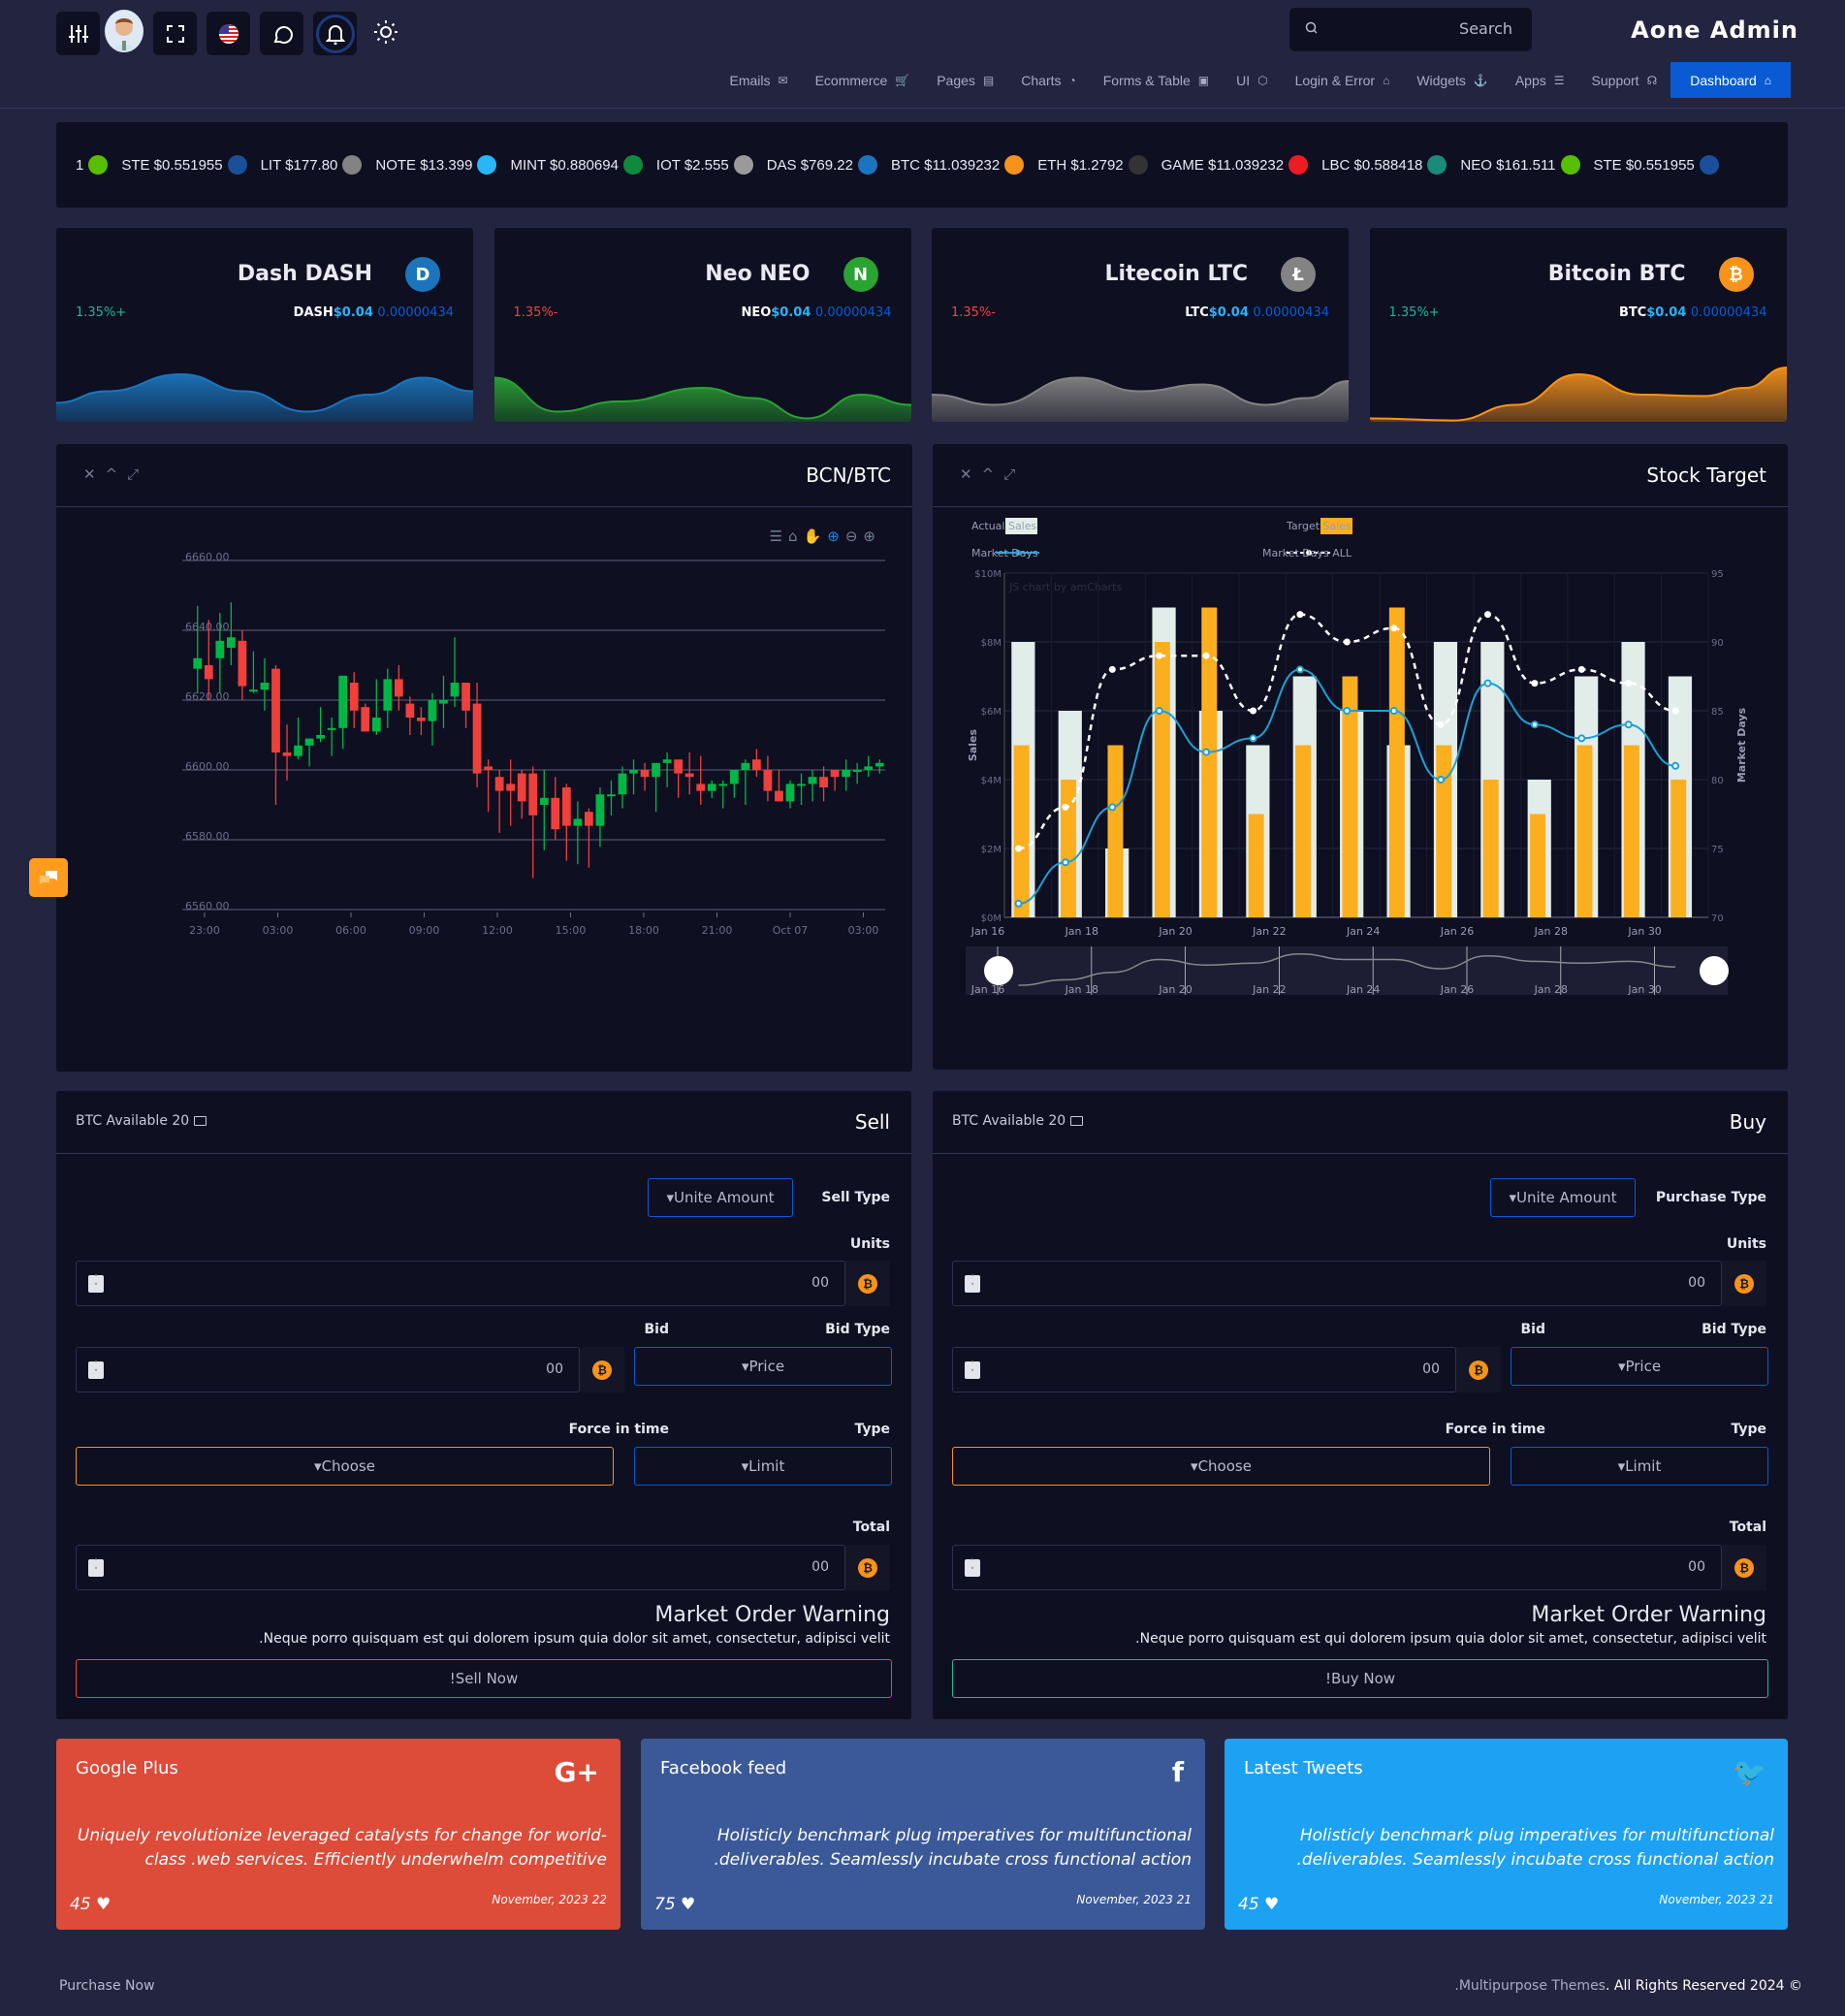 The width and height of the screenshot is (1845, 2016). What do you see at coordinates (1749, 1772) in the screenshot?
I see `twitter-icon: 🐦` at bounding box center [1749, 1772].